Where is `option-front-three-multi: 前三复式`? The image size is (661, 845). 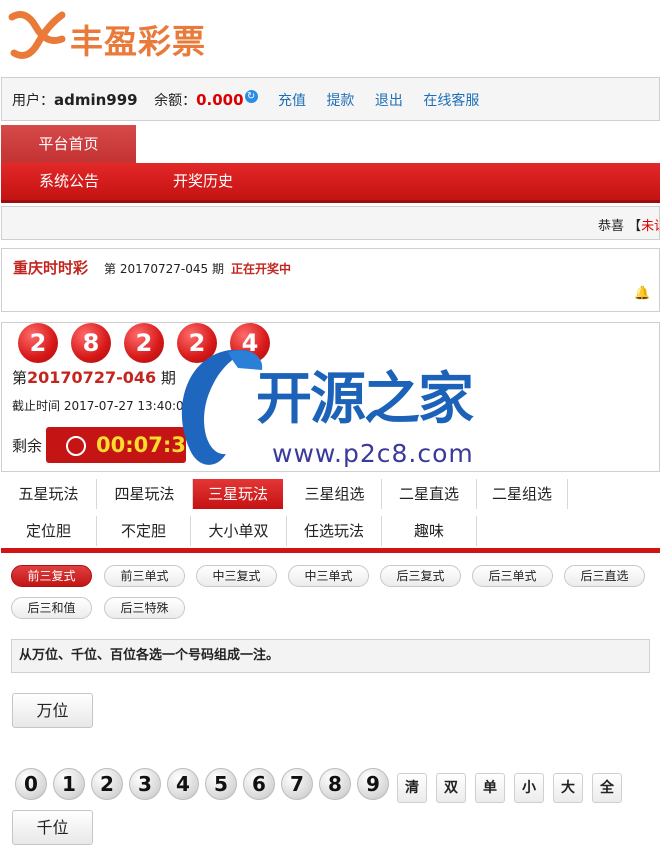
option-front-three-multi: 前三复式 is located at coordinates (51, 576).